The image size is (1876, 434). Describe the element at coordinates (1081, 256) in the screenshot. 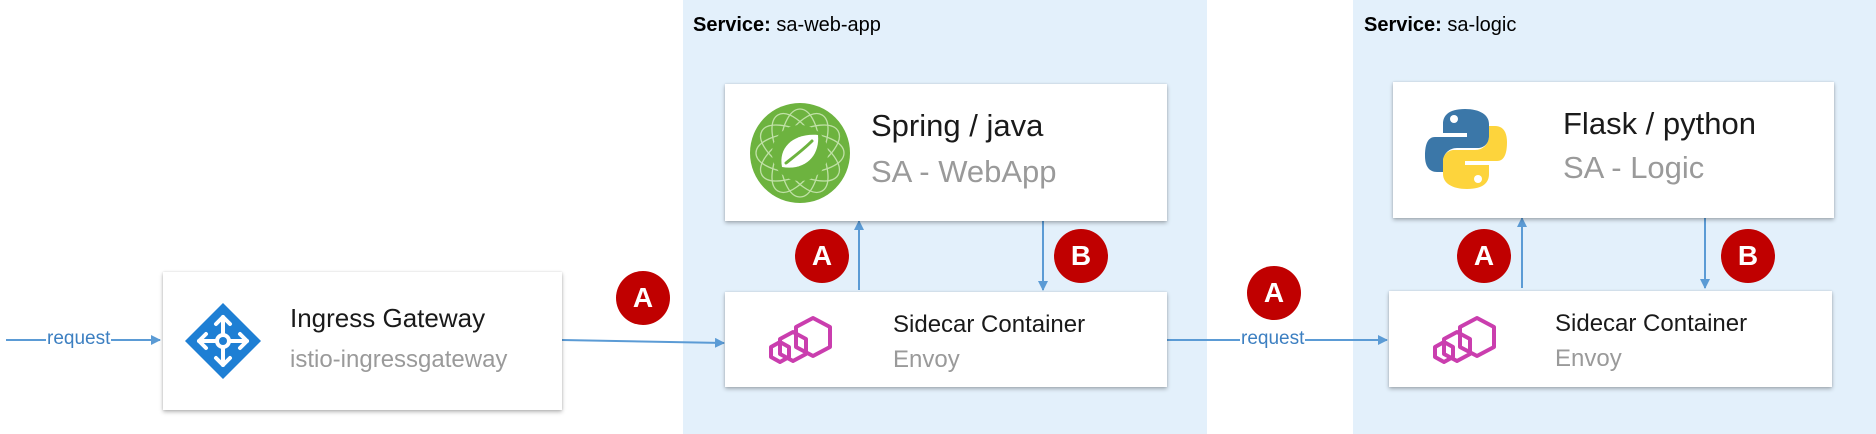

I see `badge-b-web-down: B` at that location.